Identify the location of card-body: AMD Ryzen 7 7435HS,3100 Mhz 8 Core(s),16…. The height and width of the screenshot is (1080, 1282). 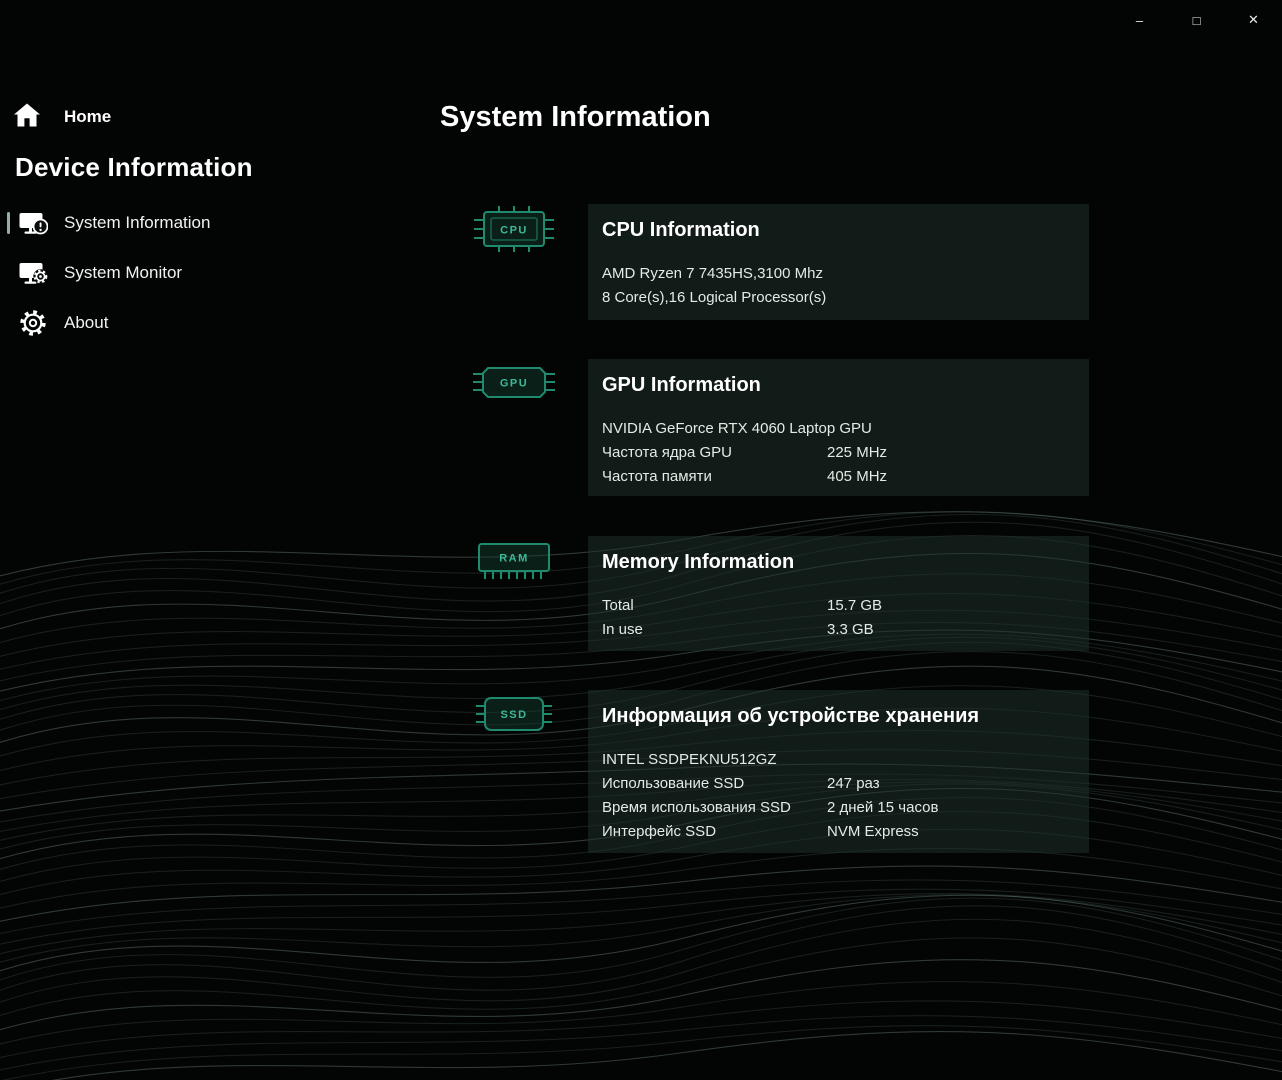
(838, 277).